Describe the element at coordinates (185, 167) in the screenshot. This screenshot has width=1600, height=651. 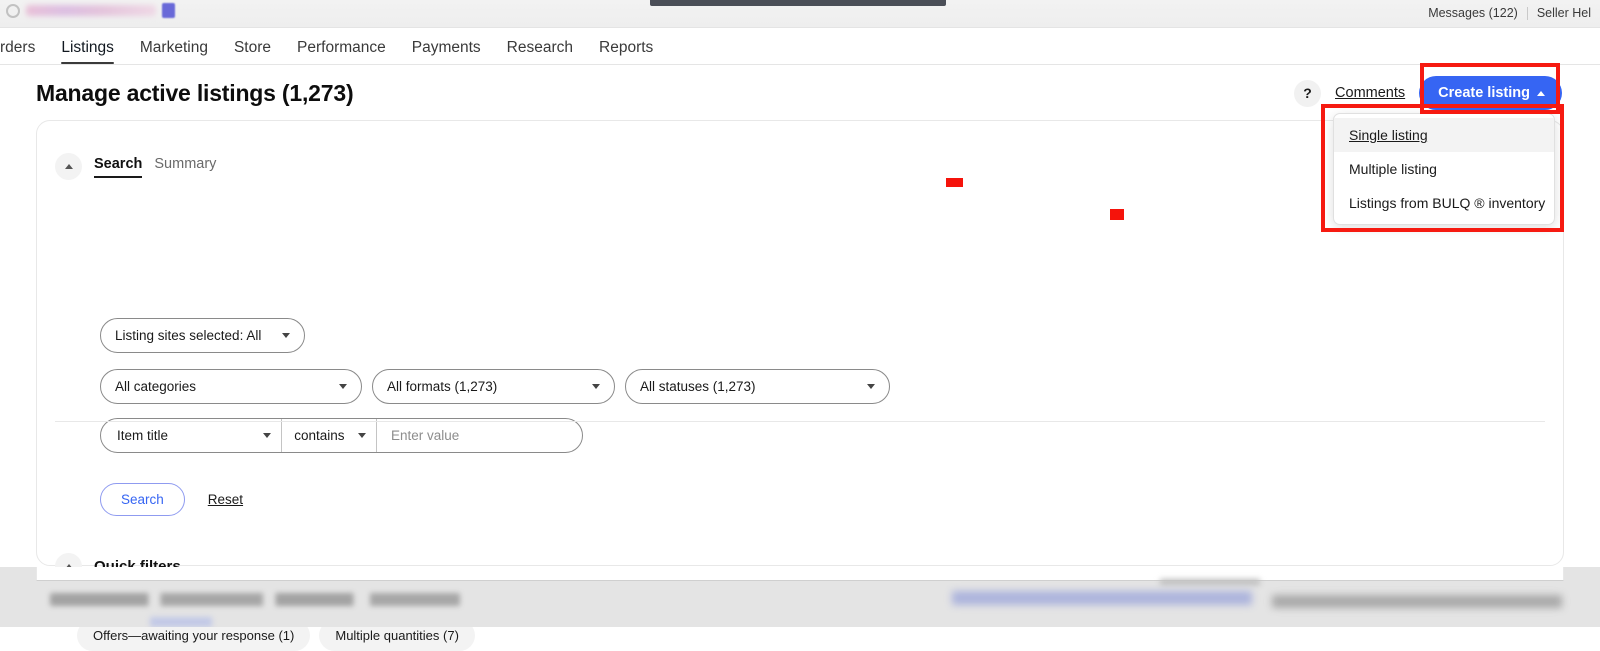
I see `tab-summary: Summary` at that location.